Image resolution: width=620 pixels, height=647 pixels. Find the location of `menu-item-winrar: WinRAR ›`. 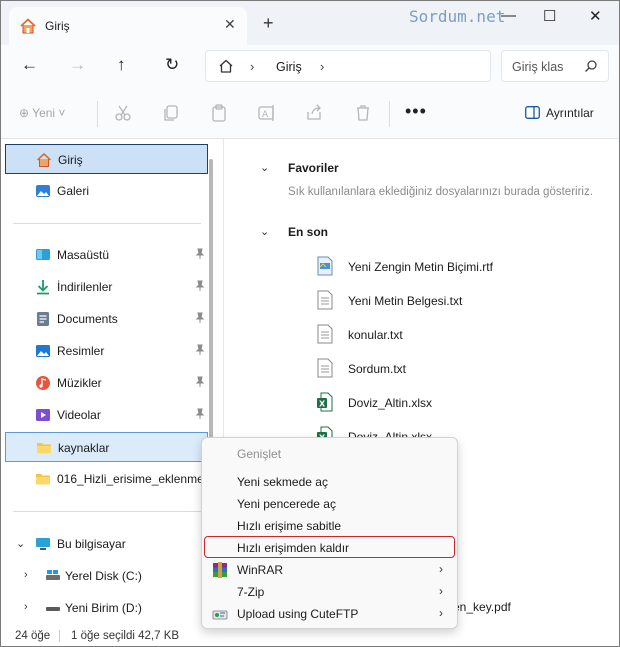

menu-item-winrar: WinRAR › is located at coordinates (330, 570).